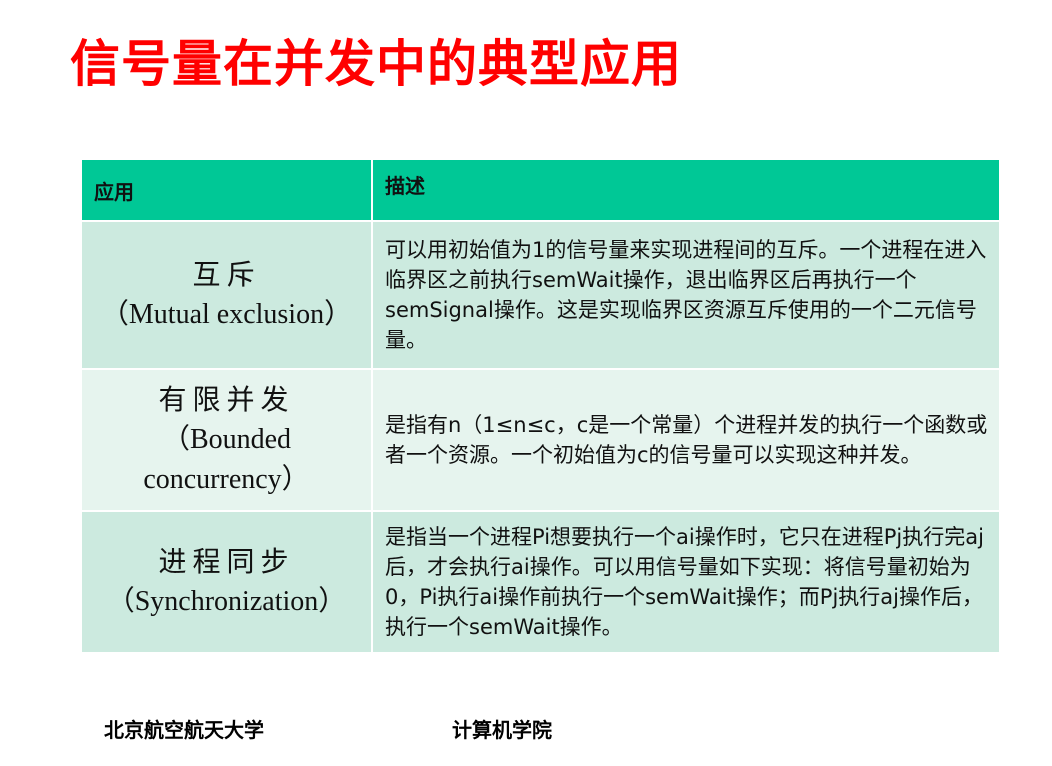 This screenshot has width=1052, height=766. I want to click on application-name-zh: 互斥, so click(226, 274).